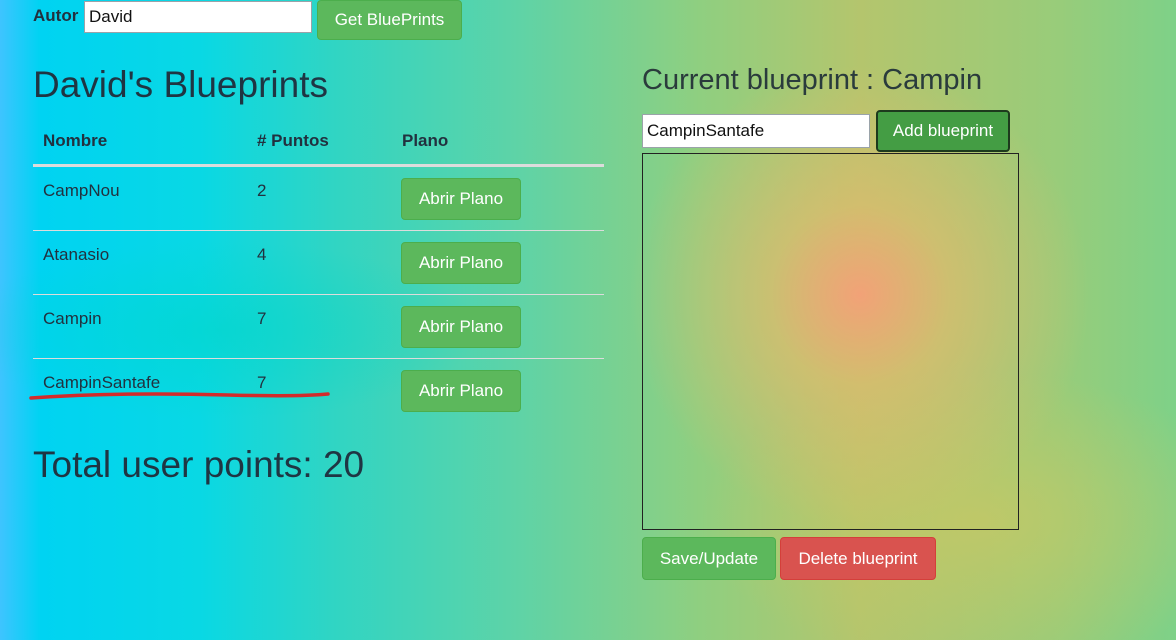 The height and width of the screenshot is (640, 1176). What do you see at coordinates (56, 15) in the screenshot?
I see `author-label: Autor` at bounding box center [56, 15].